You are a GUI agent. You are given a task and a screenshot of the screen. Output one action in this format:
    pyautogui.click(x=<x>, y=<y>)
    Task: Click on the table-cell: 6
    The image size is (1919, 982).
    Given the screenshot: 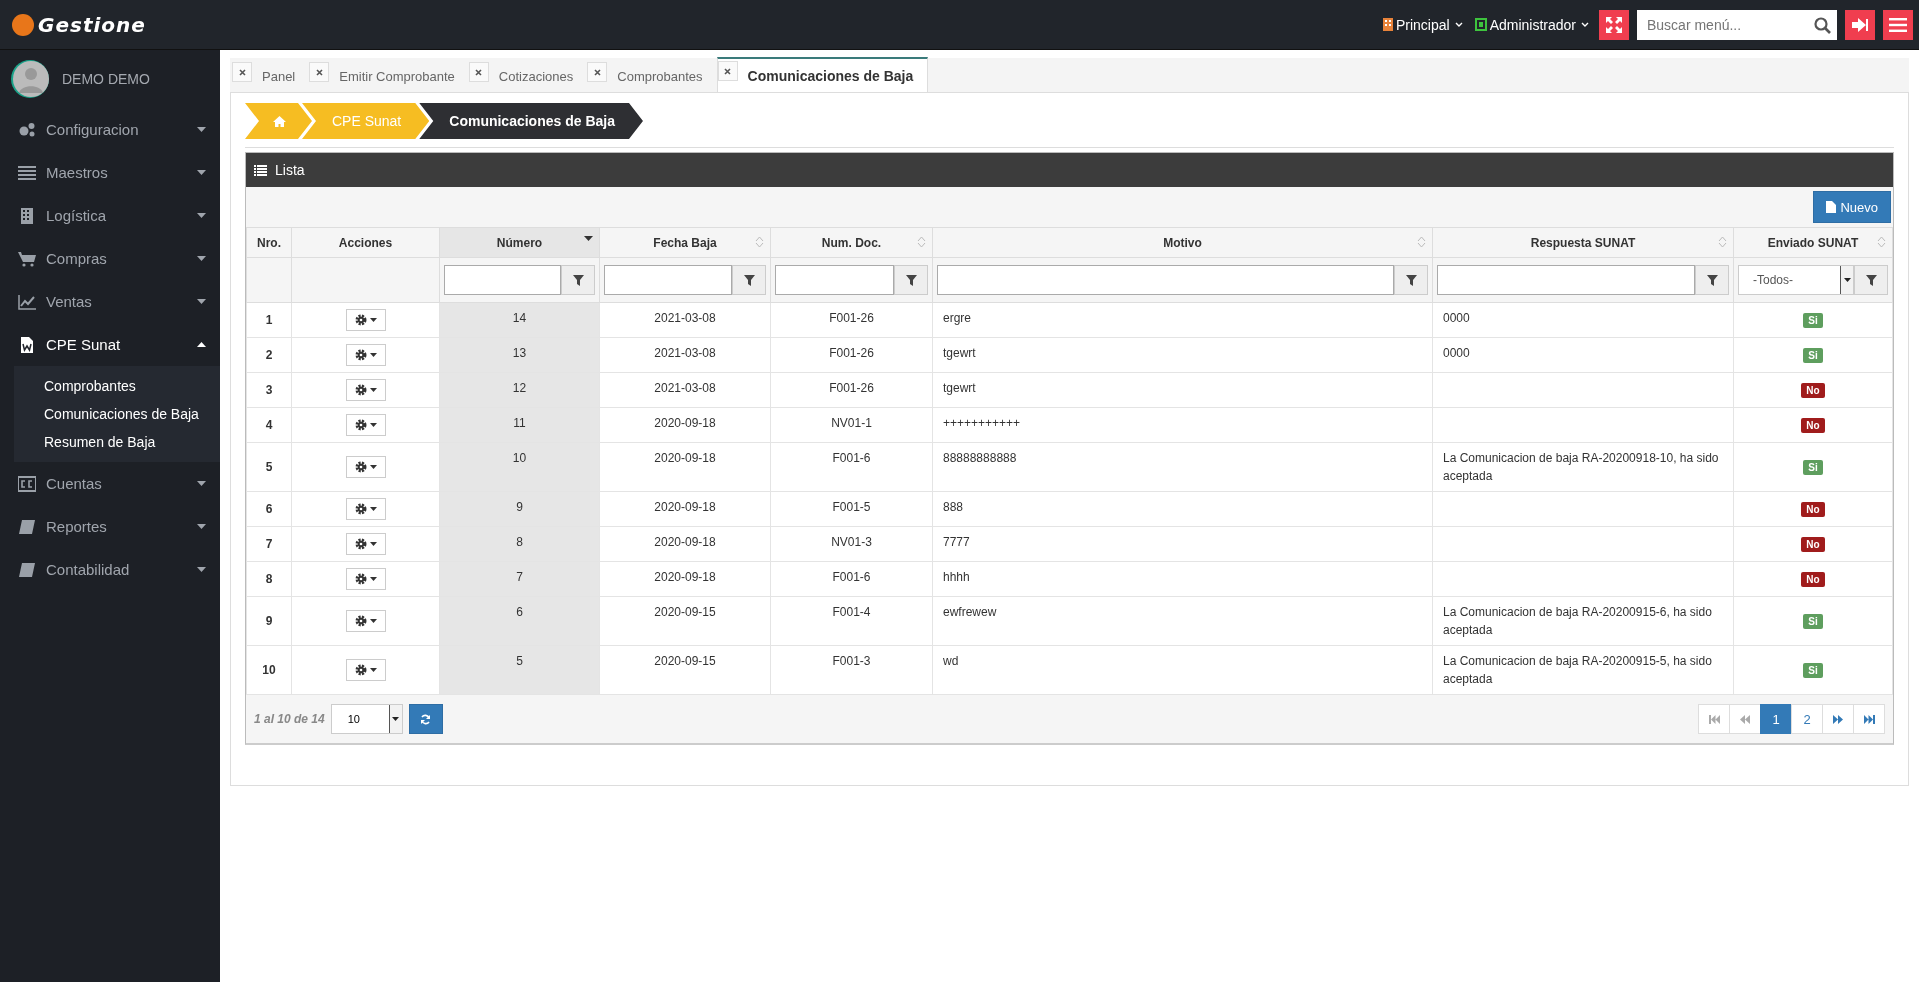 What is the action you would take?
    pyautogui.click(x=269, y=509)
    